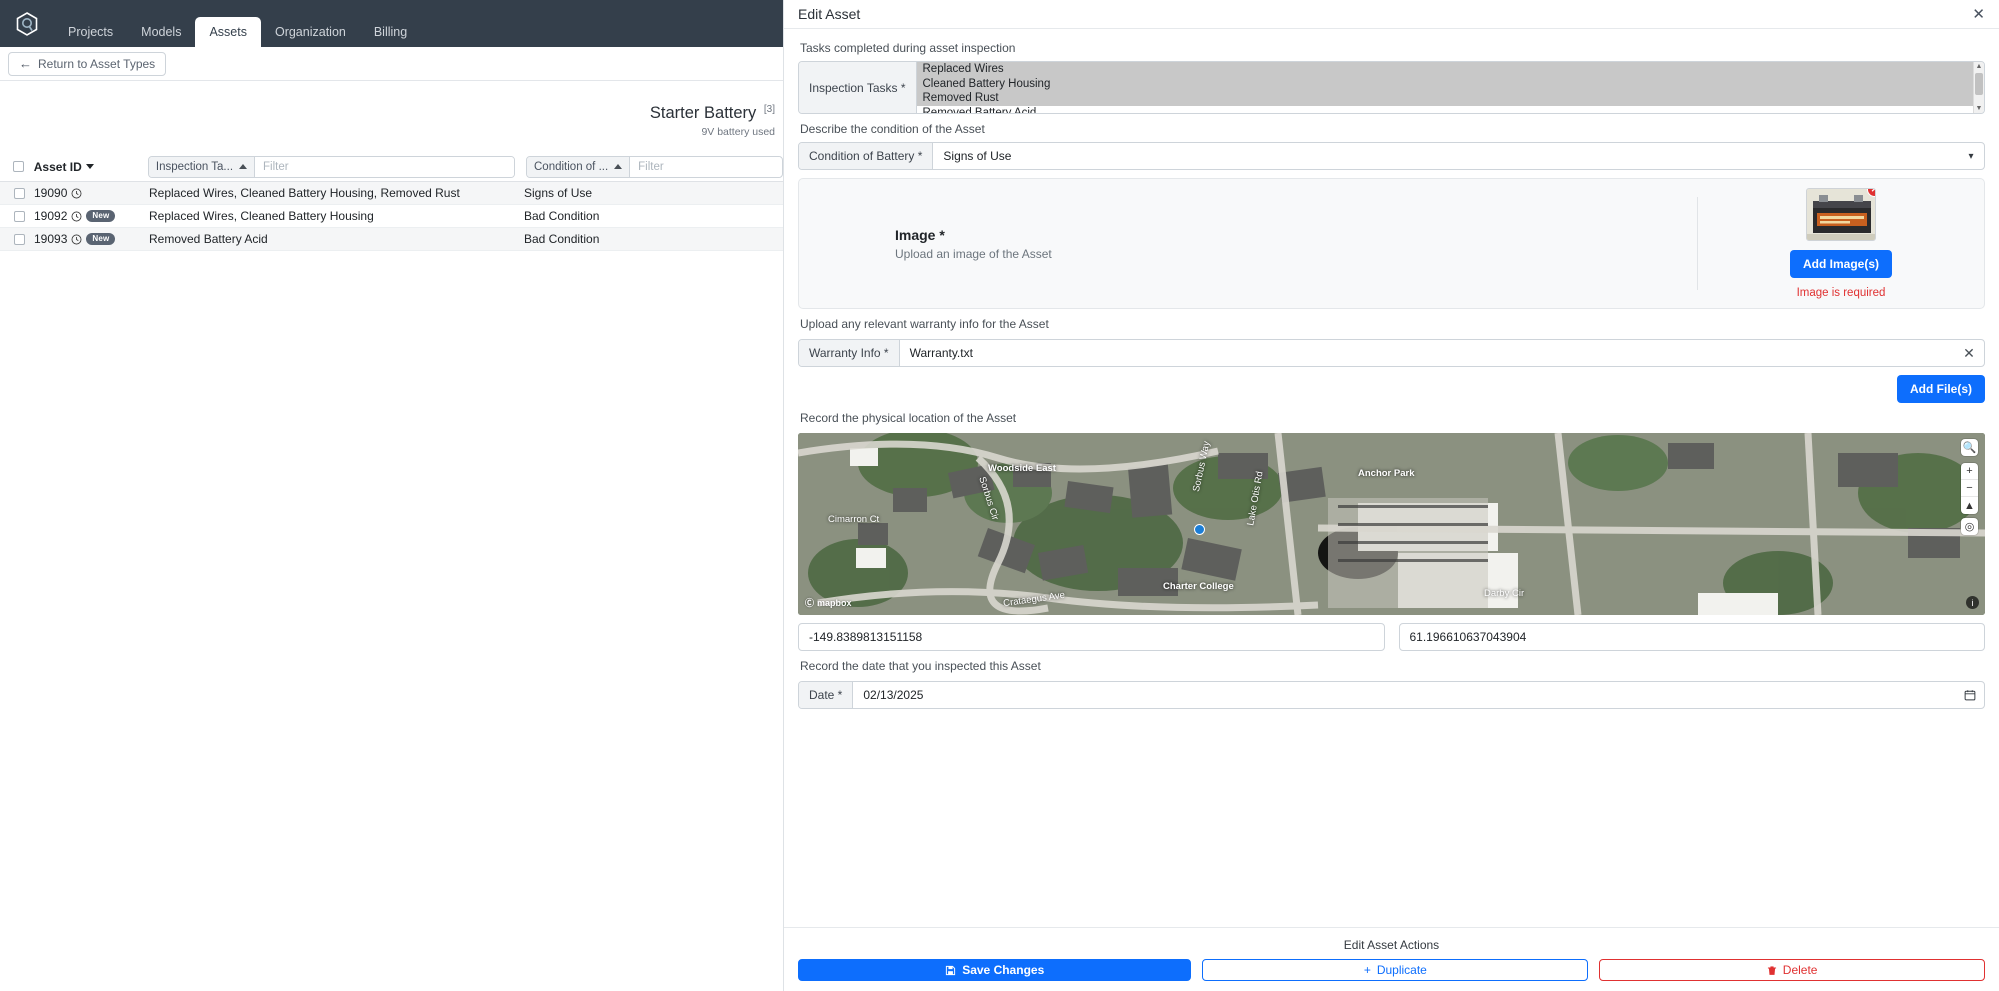 Image resolution: width=1999 pixels, height=991 pixels. What do you see at coordinates (208, 239) in the screenshot?
I see `cell-inspection-tasks: Removed Battery Acid` at bounding box center [208, 239].